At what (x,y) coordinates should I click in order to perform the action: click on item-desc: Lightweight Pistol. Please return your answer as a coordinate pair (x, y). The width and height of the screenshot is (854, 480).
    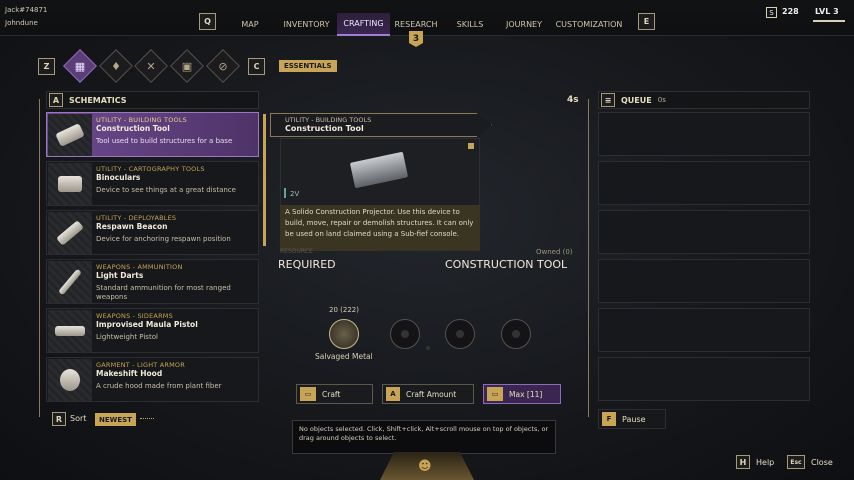
    Looking at the image, I should click on (127, 337).